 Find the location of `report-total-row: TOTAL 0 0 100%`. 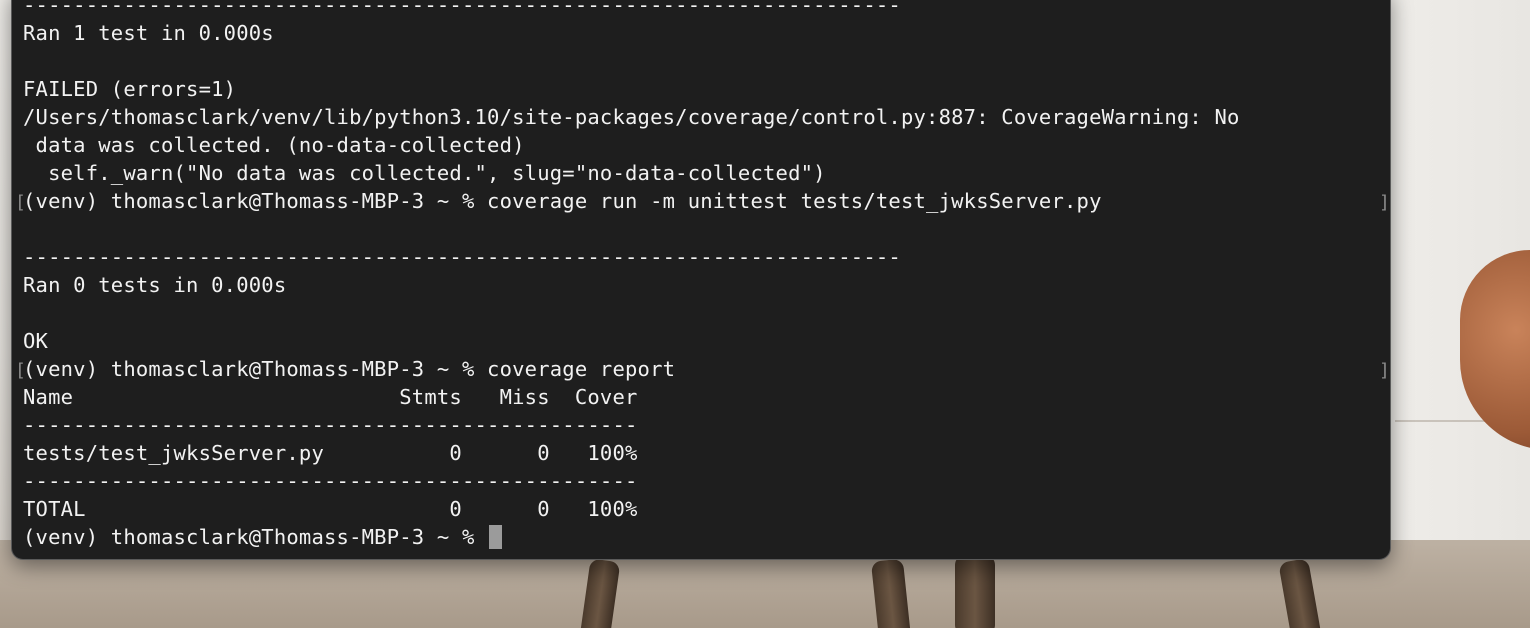

report-total-row: TOTAL 0 0 100% is located at coordinates (330, 509).